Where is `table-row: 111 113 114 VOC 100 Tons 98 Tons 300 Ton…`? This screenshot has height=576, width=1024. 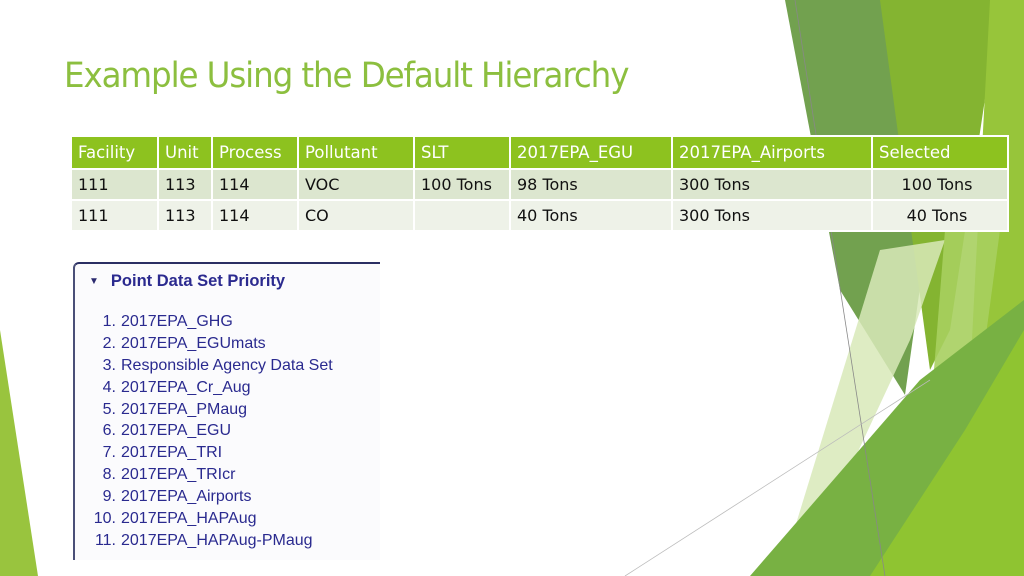
table-row: 111 113 114 VOC 100 Tons 98 Tons 300 Ton… is located at coordinates (539, 184).